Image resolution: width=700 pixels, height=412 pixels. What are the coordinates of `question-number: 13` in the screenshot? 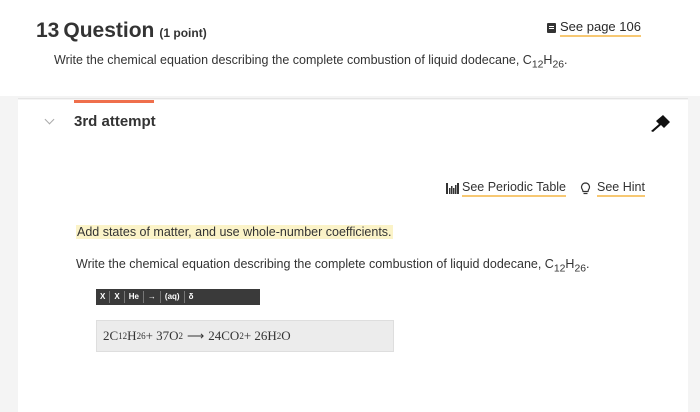 It's located at (48, 30).